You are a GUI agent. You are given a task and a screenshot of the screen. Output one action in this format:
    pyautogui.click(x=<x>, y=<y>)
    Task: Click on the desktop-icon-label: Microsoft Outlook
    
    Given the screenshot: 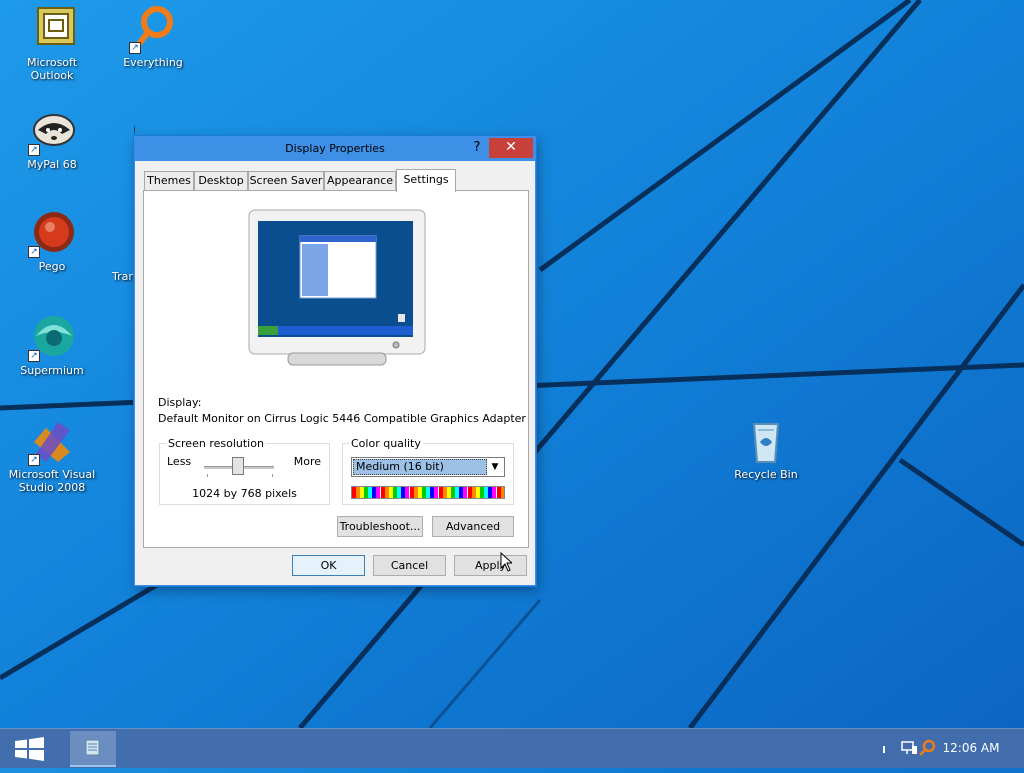 What is the action you would take?
    pyautogui.click(x=52, y=69)
    